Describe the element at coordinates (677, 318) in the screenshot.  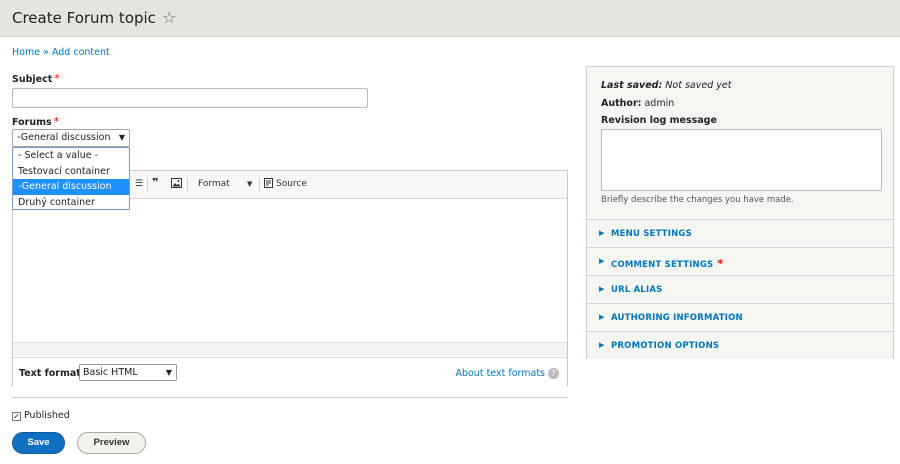
I see `section-label: AUTHORING INFORMATION` at that location.